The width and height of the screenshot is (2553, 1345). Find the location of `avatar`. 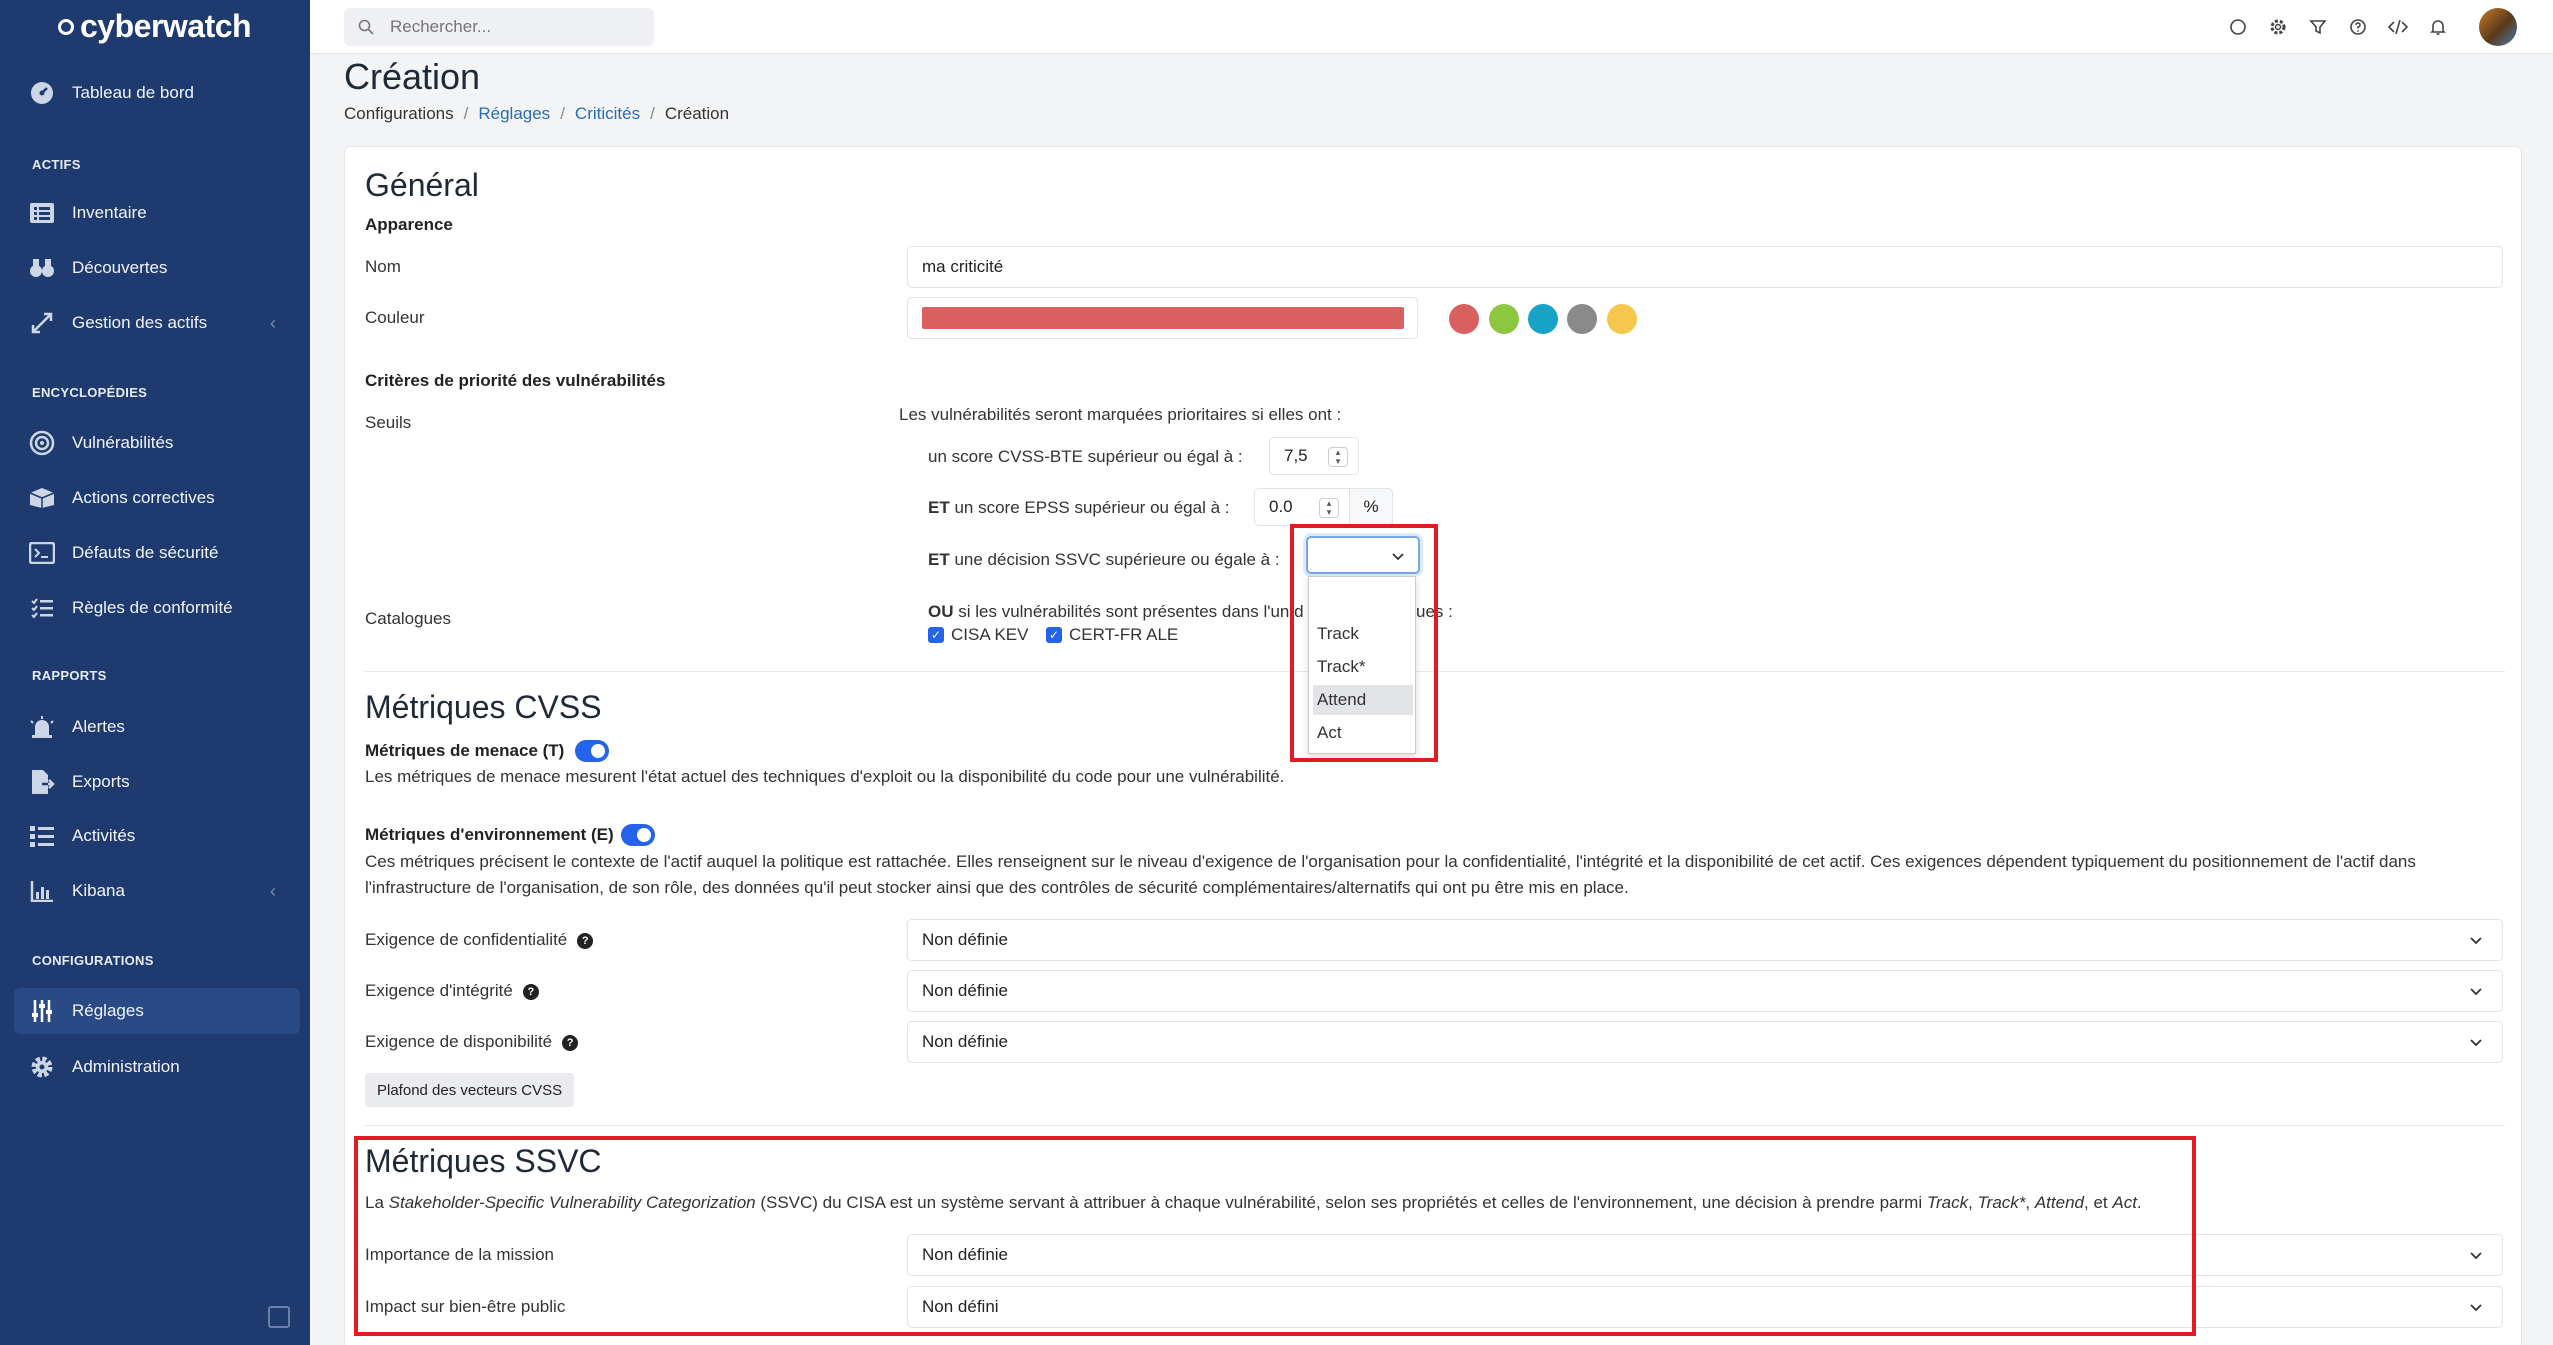

avatar is located at coordinates (2498, 27).